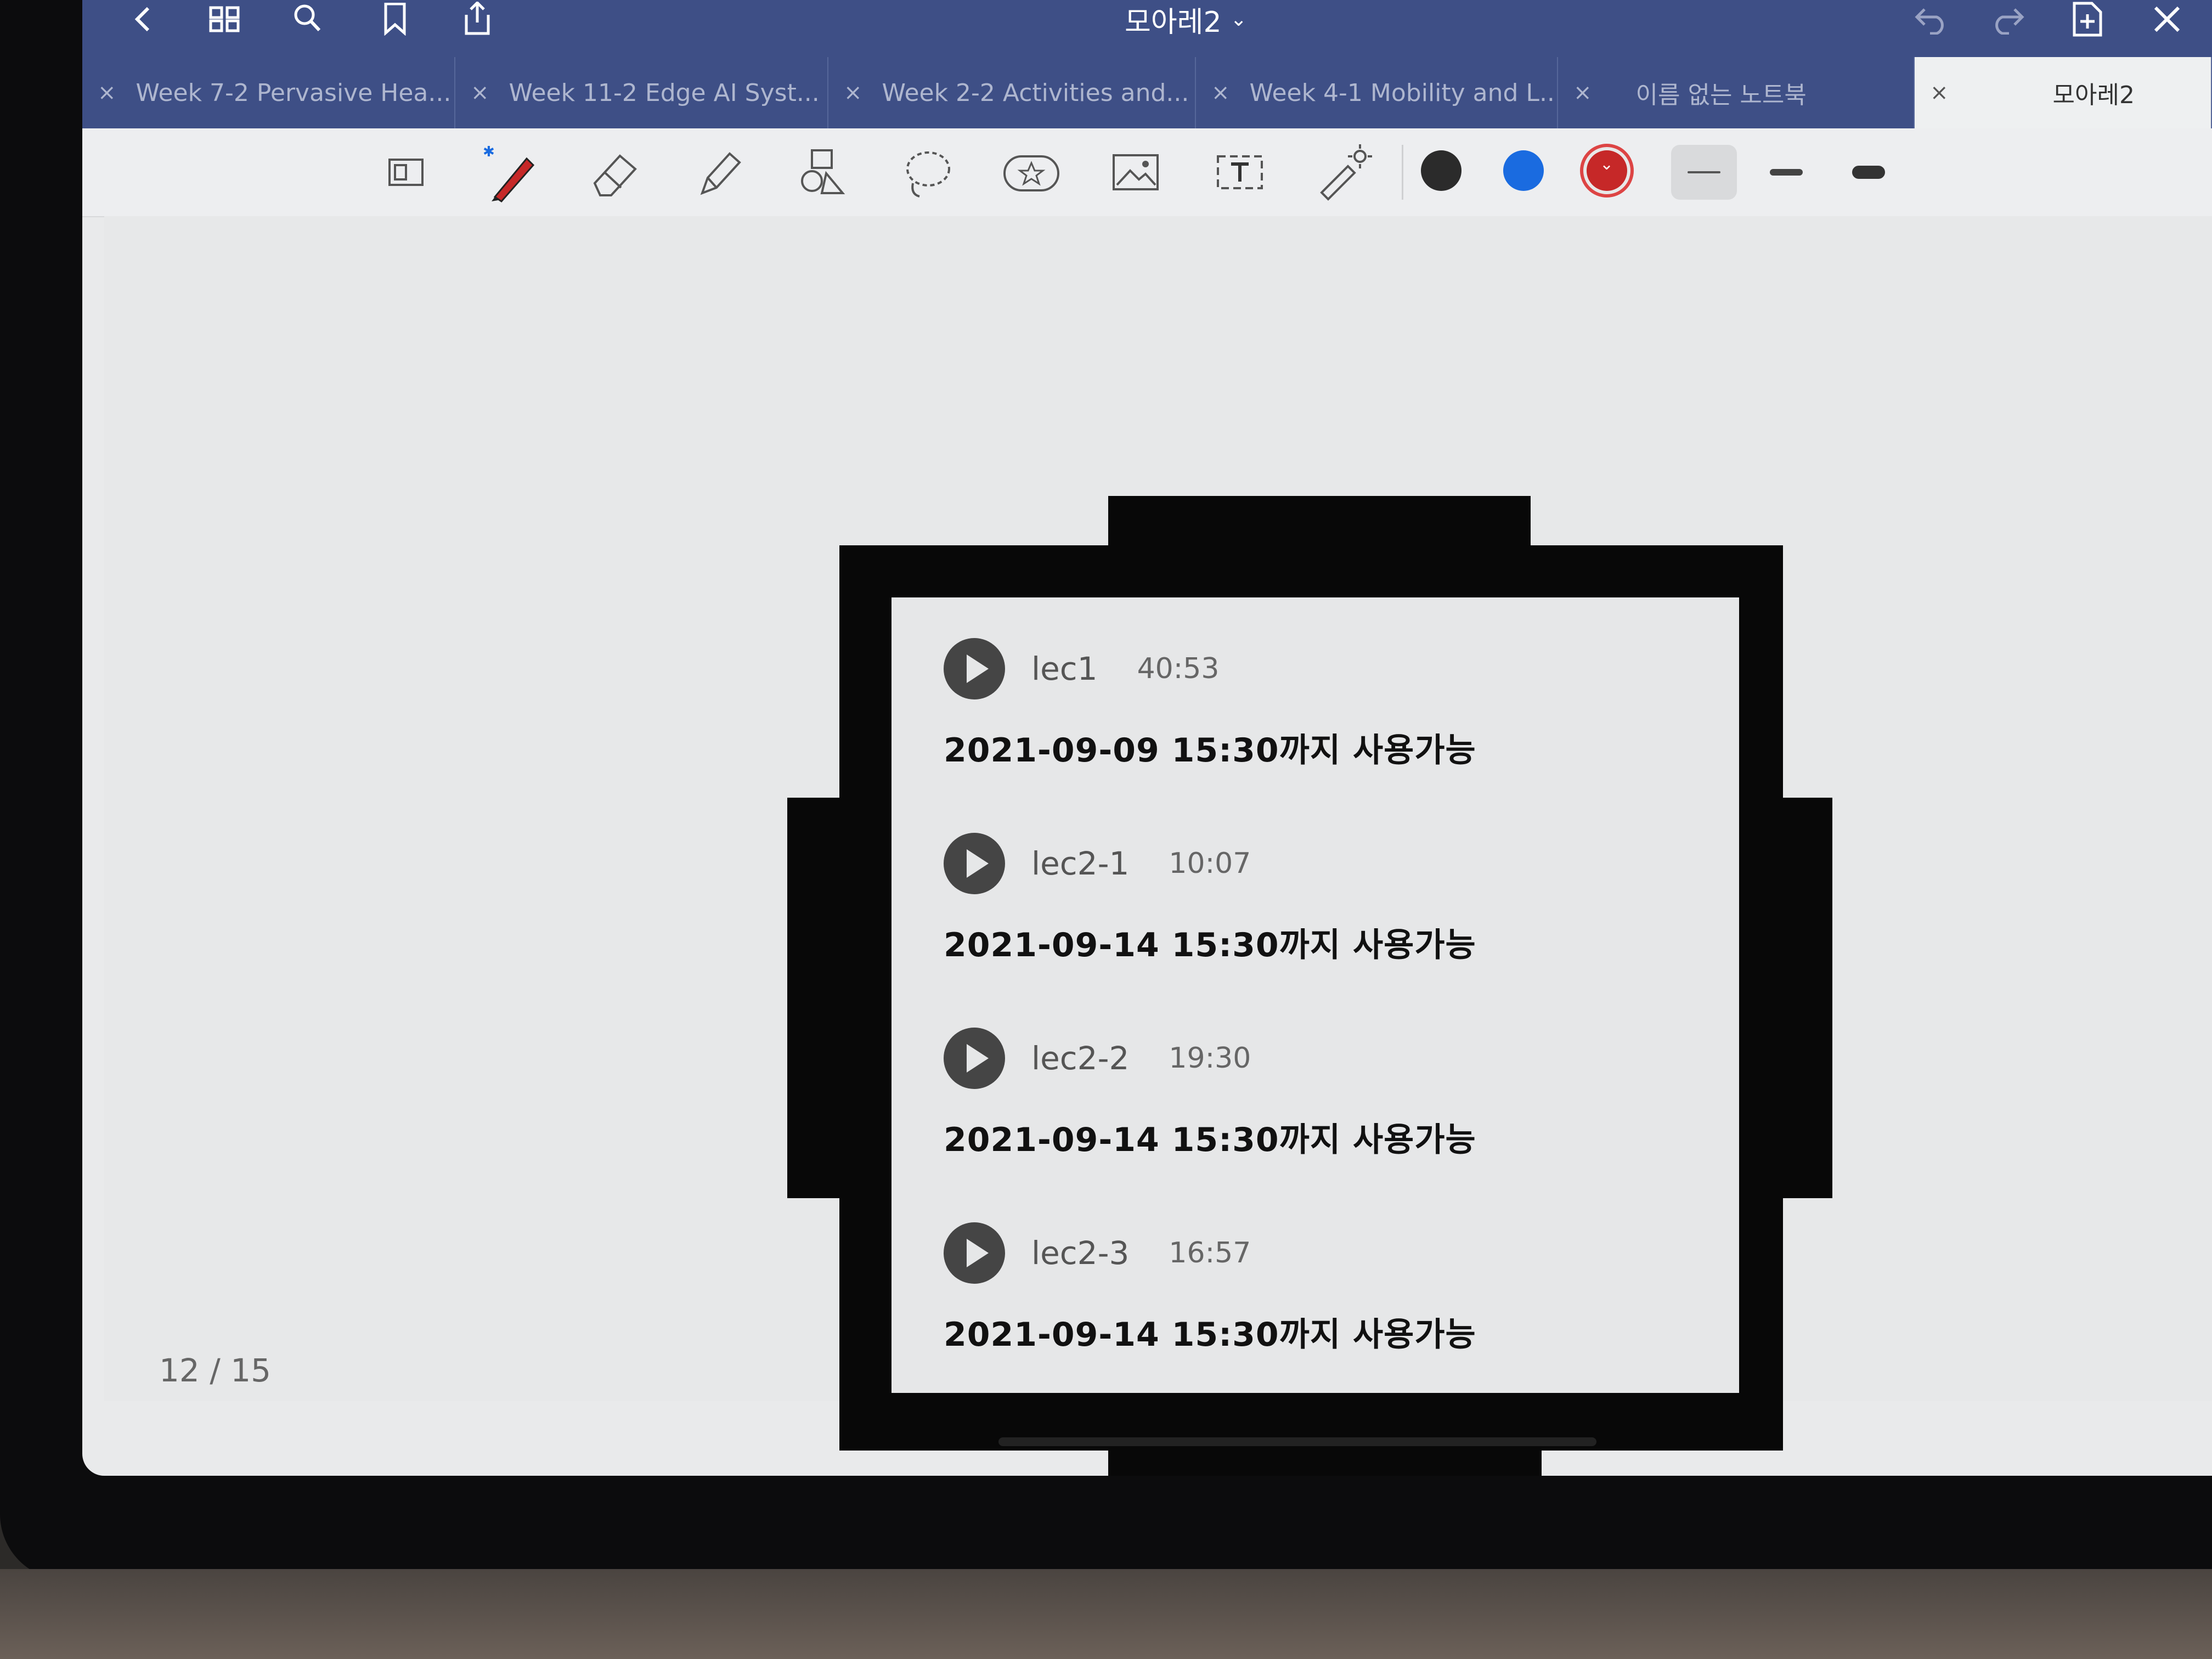 The width and height of the screenshot is (2212, 1659). I want to click on back-icon, so click(143, 19).